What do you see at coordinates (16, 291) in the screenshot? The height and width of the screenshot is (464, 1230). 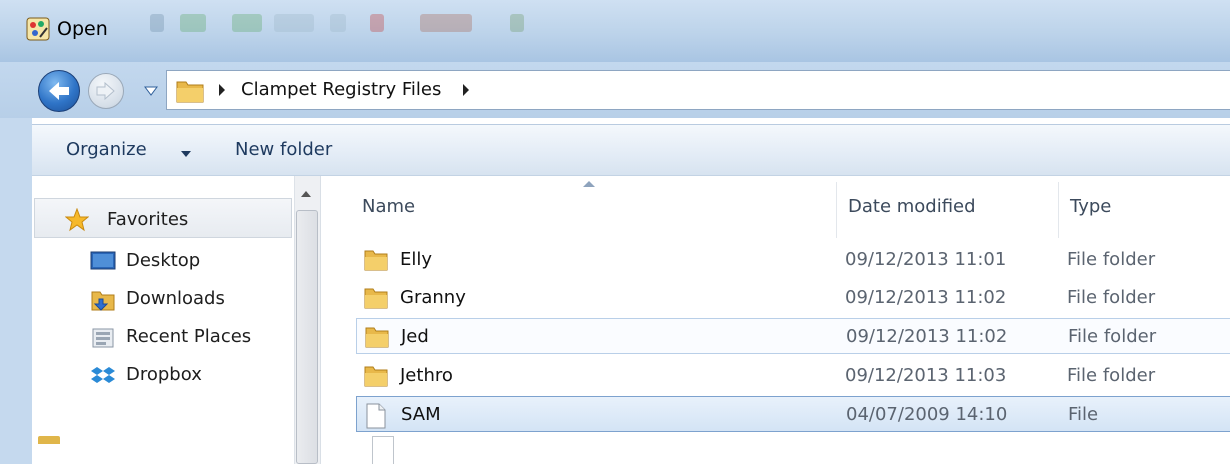 I see `window-frame` at bounding box center [16, 291].